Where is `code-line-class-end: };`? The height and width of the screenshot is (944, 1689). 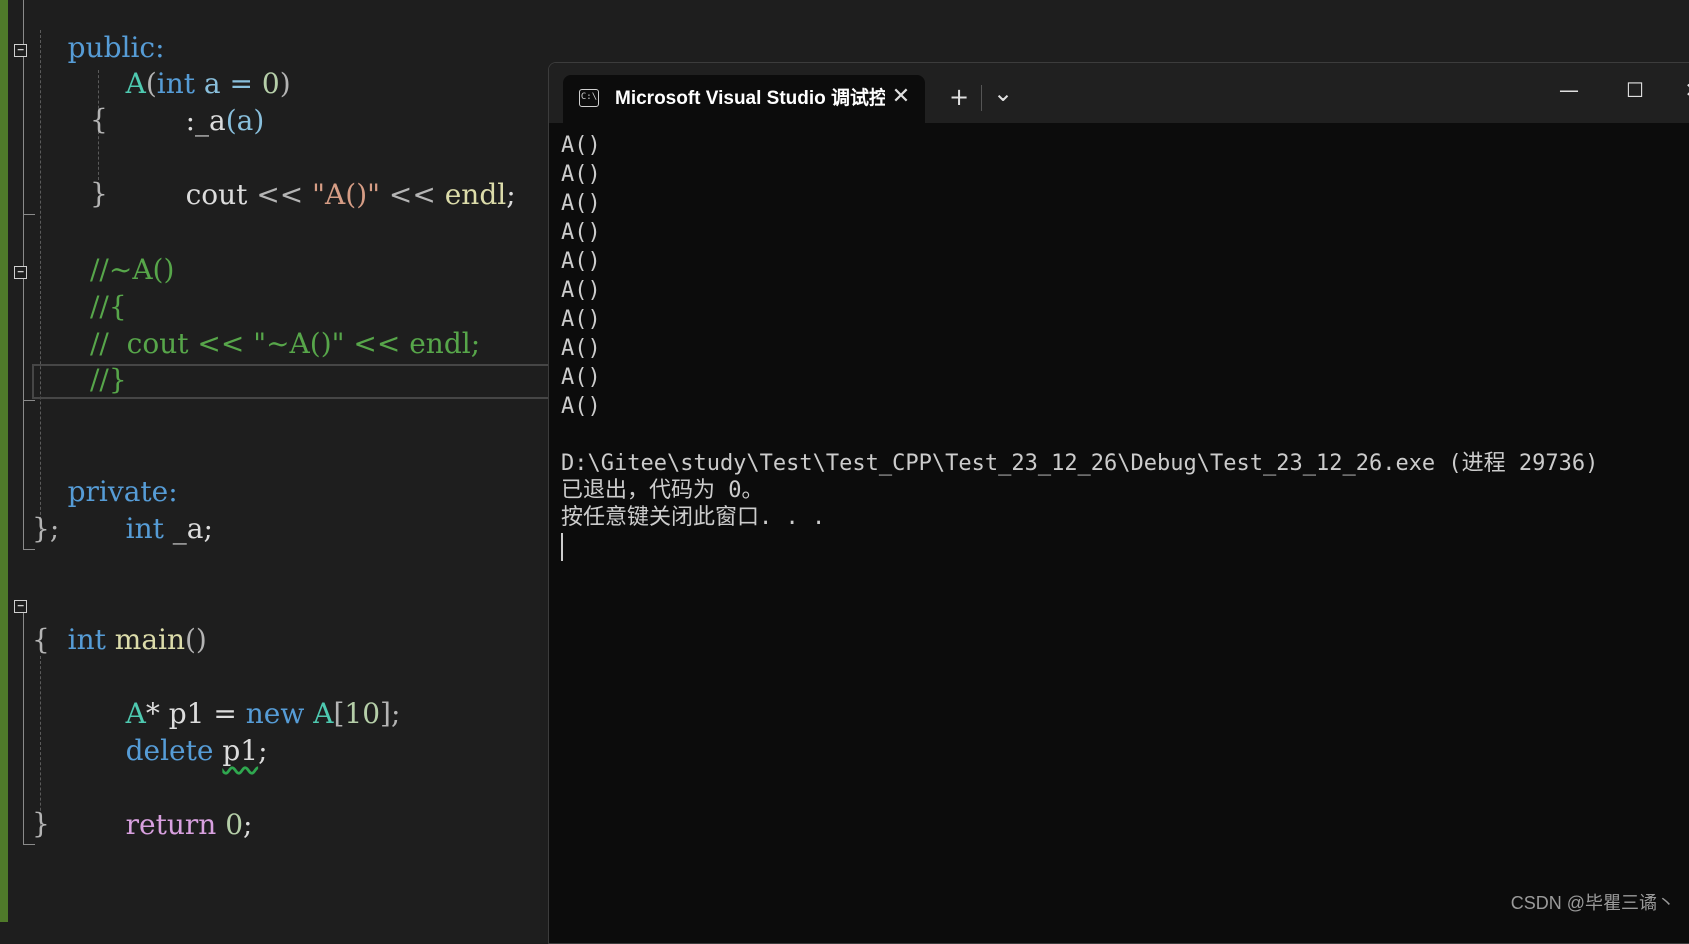 code-line-class-end: }; is located at coordinates (46, 528).